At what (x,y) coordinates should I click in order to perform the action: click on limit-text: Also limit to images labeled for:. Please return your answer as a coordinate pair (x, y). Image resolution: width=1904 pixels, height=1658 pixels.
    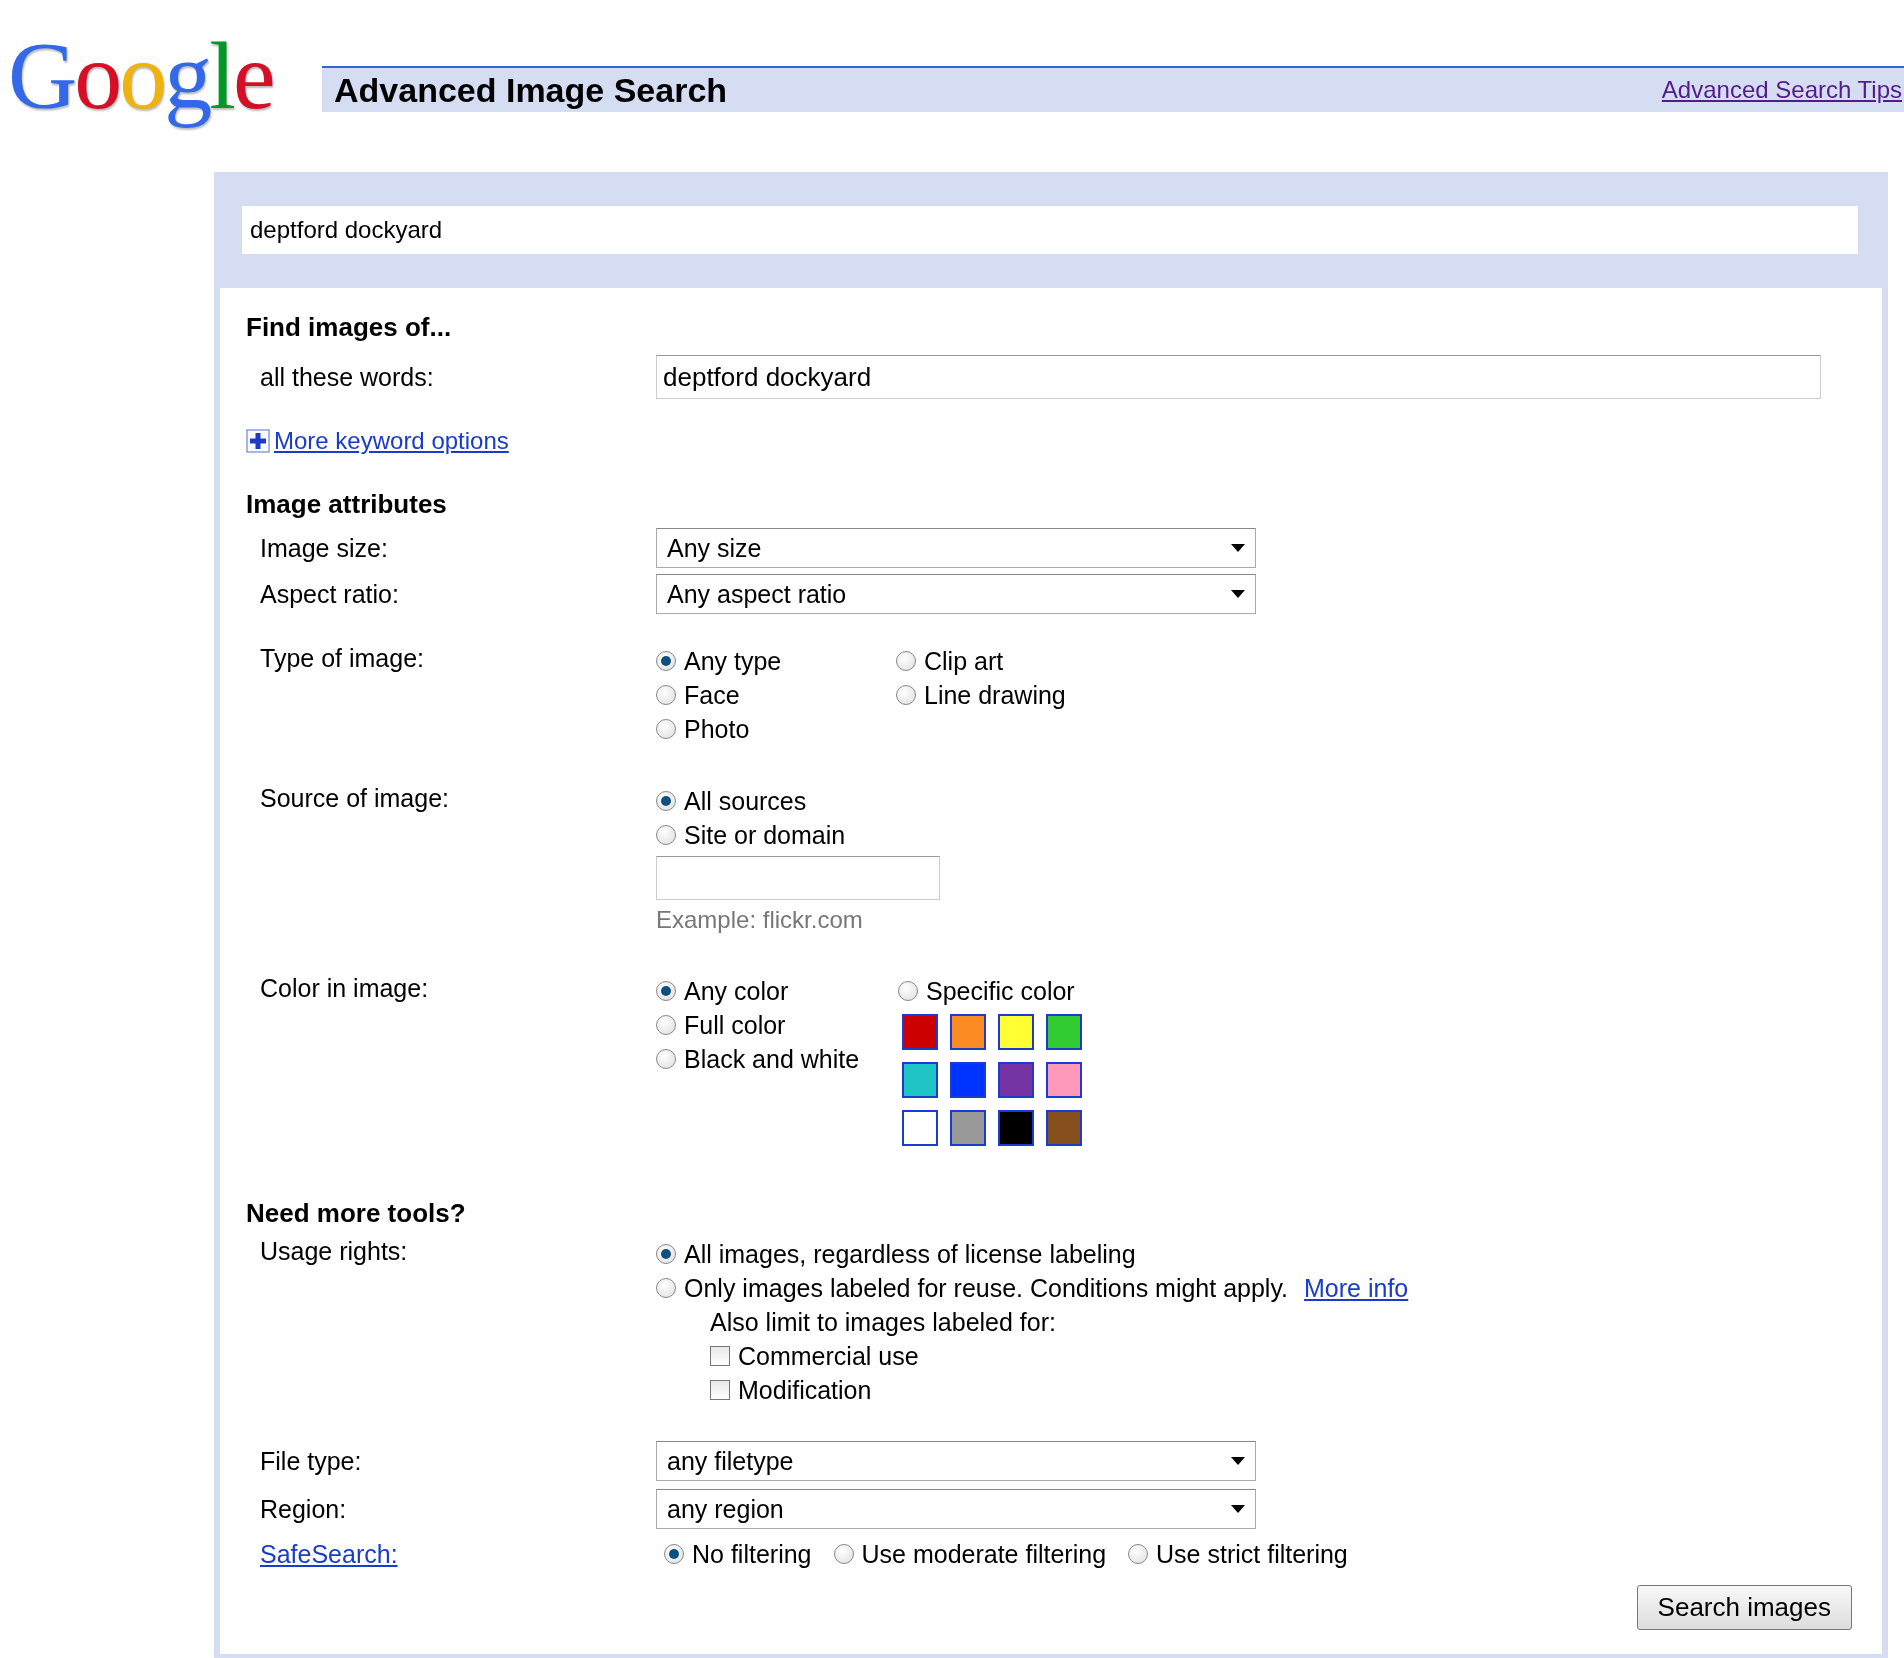
    Looking at the image, I should click on (883, 1322).